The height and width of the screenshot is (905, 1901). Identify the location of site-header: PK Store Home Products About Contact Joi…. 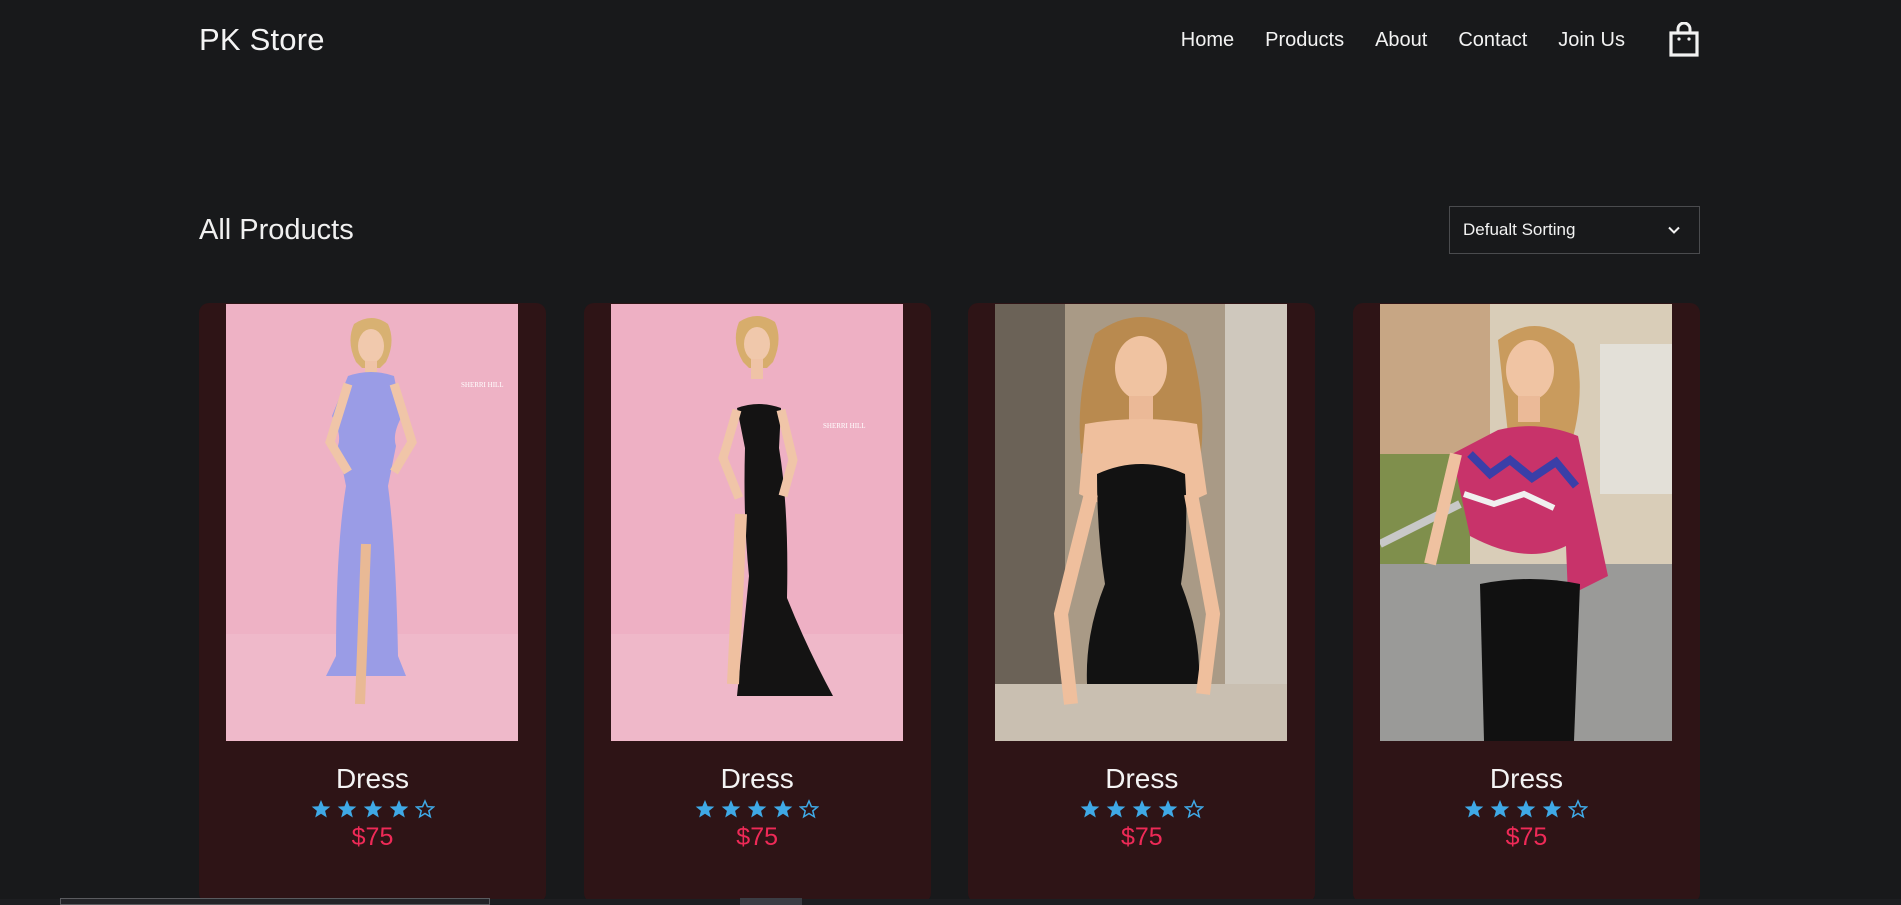
(949, 40).